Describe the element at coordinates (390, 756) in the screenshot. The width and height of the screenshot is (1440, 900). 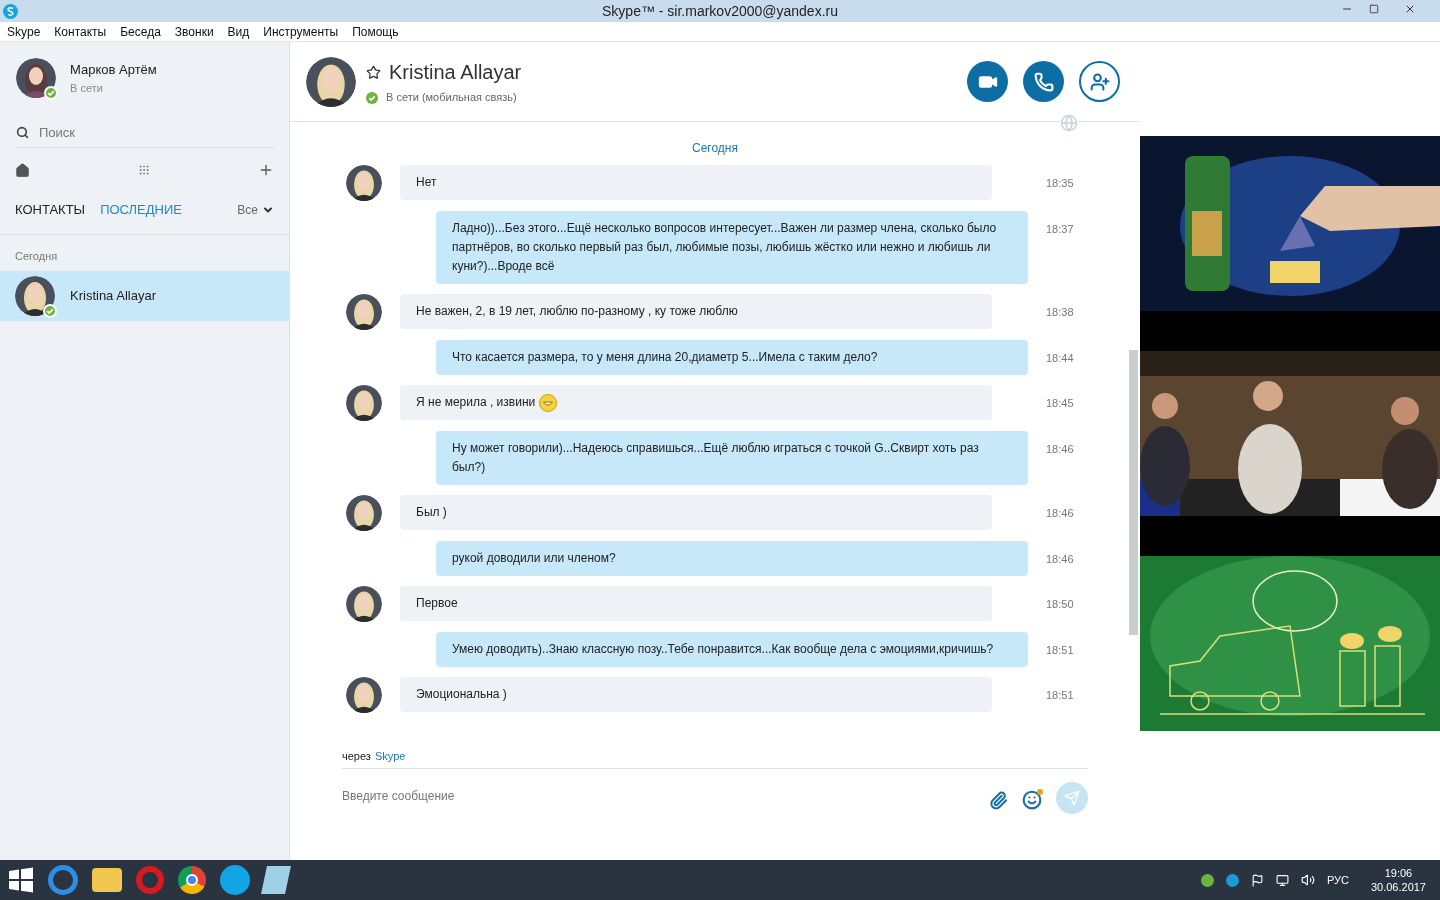
I see `via-link: Skype` at that location.